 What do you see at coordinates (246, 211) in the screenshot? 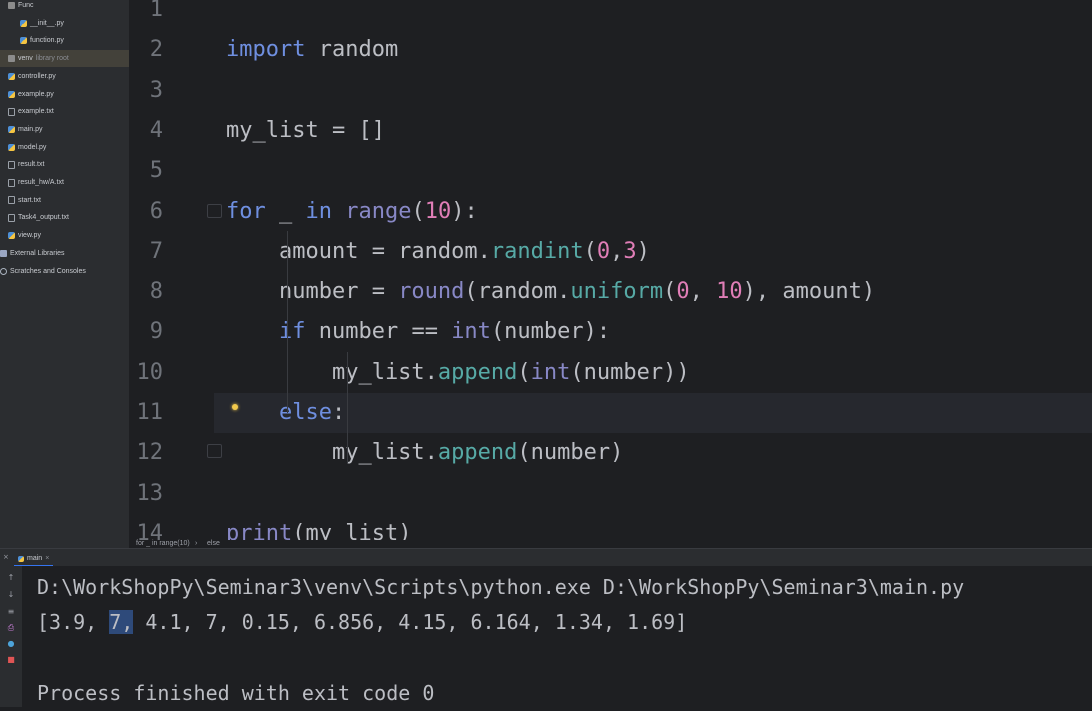
I see `code-token: for` at bounding box center [246, 211].